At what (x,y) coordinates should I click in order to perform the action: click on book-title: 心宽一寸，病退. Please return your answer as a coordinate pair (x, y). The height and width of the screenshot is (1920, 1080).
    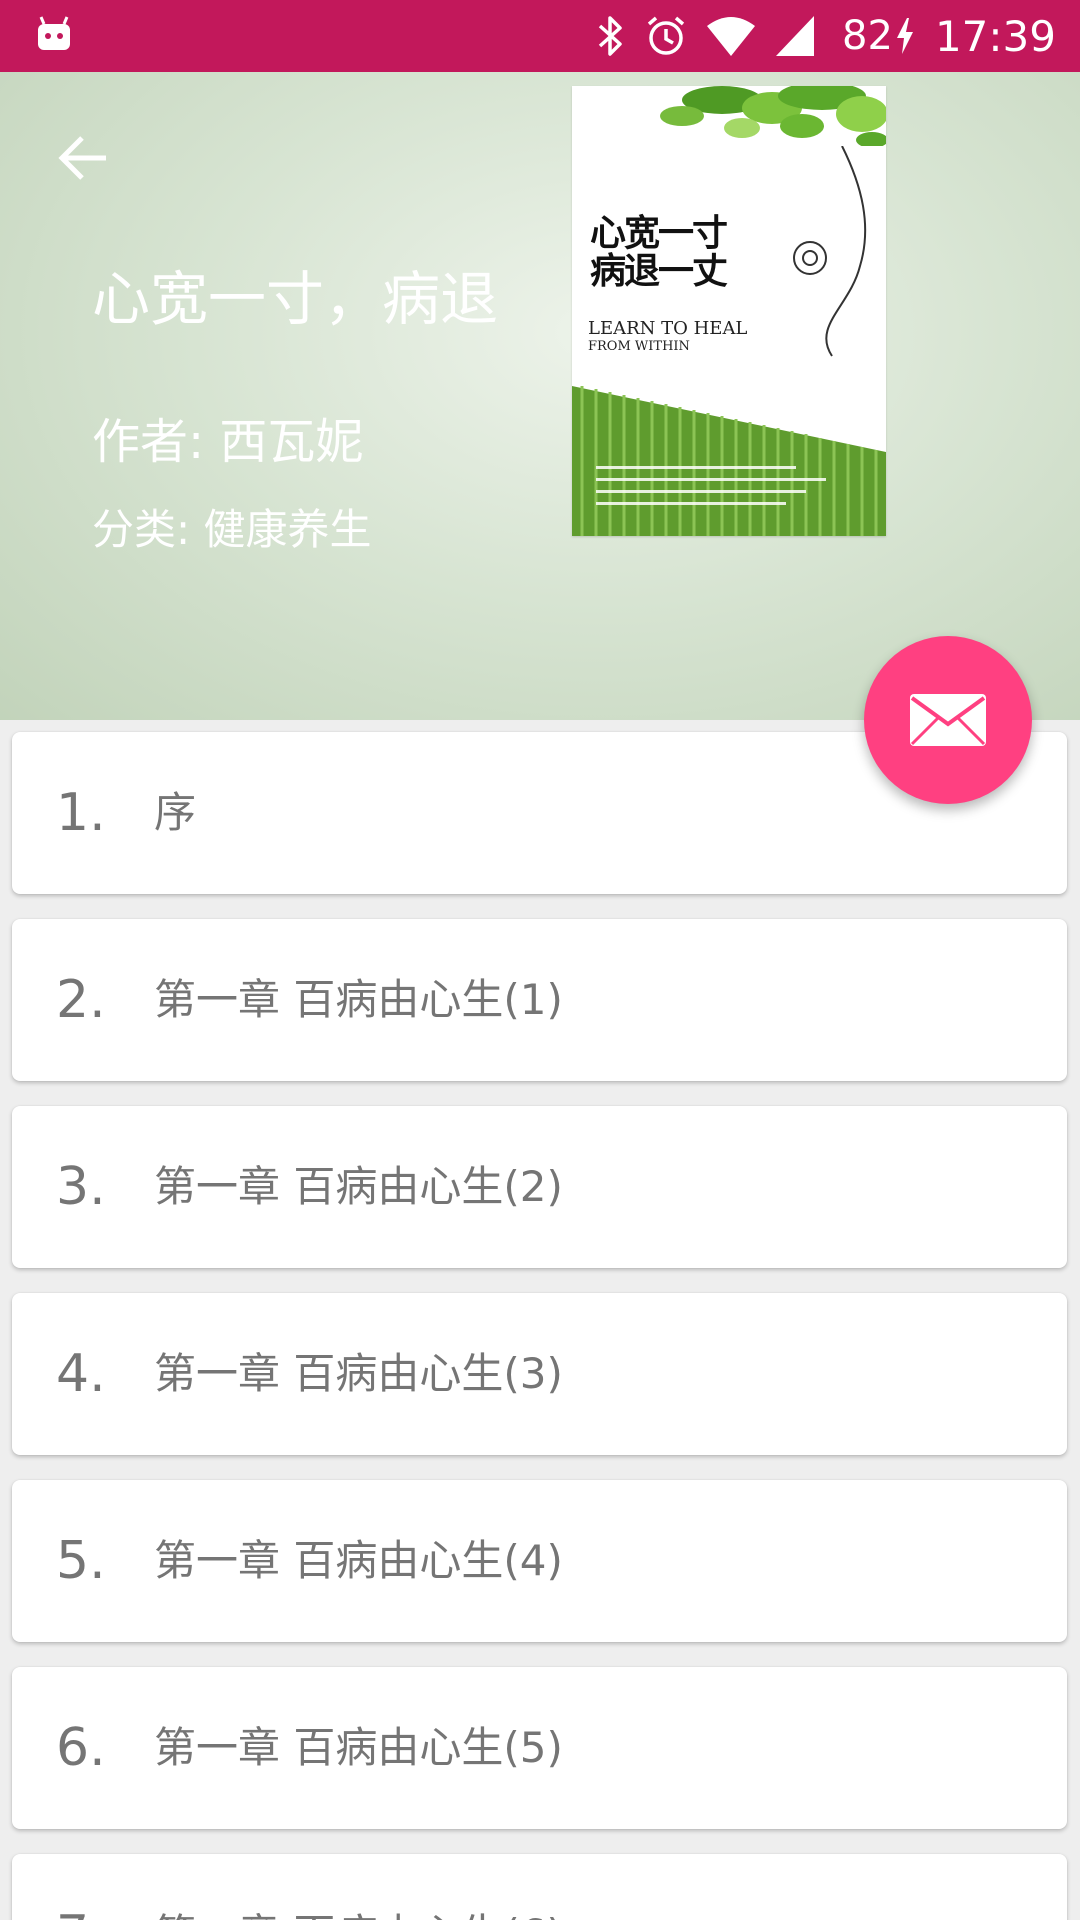
    Looking at the image, I should click on (295, 299).